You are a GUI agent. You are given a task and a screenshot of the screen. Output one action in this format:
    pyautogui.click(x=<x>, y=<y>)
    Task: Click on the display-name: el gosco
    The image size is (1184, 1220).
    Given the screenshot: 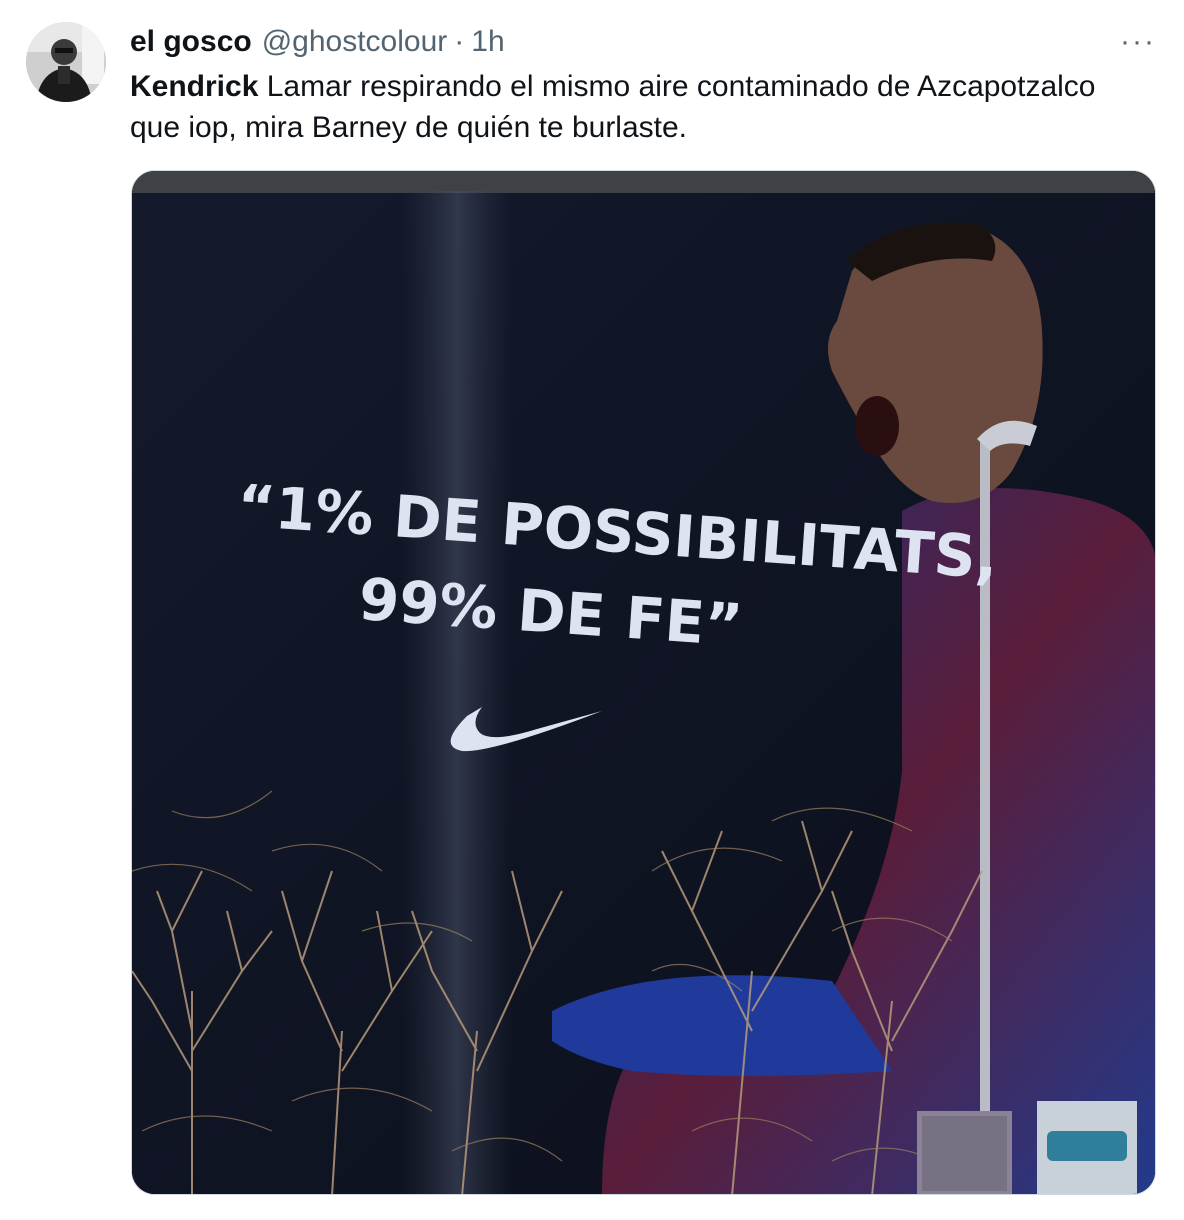 What is the action you would take?
    pyautogui.click(x=191, y=42)
    